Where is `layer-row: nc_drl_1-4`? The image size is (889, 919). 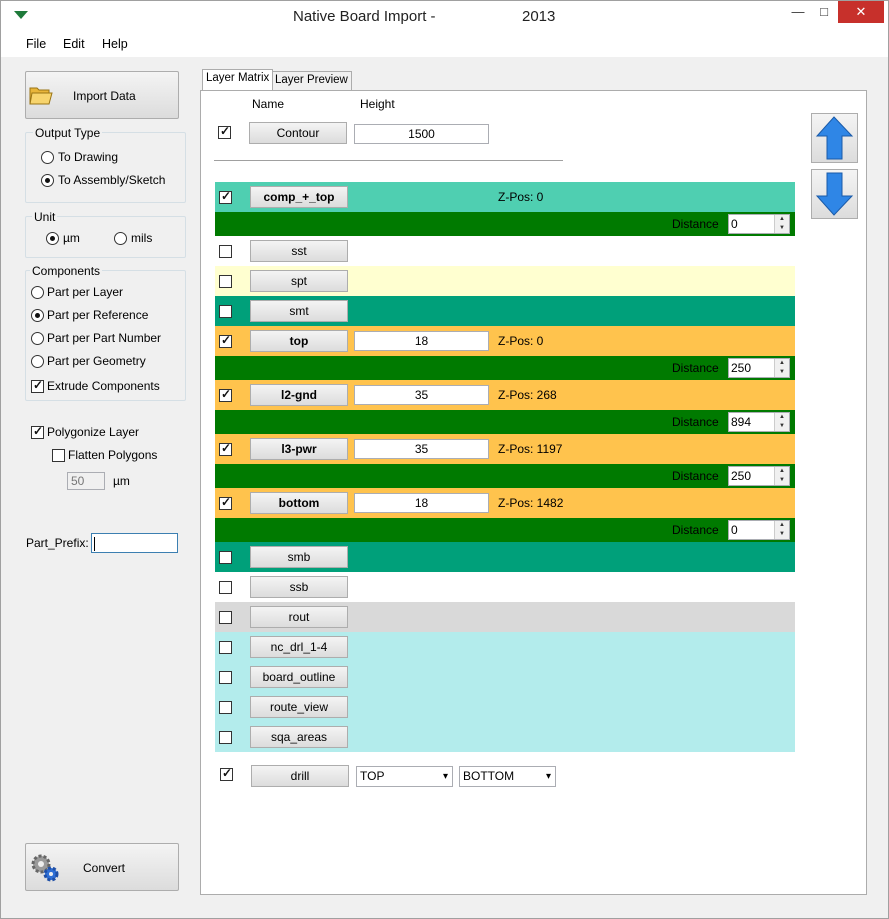
layer-row: nc_drl_1-4 is located at coordinates (505, 647).